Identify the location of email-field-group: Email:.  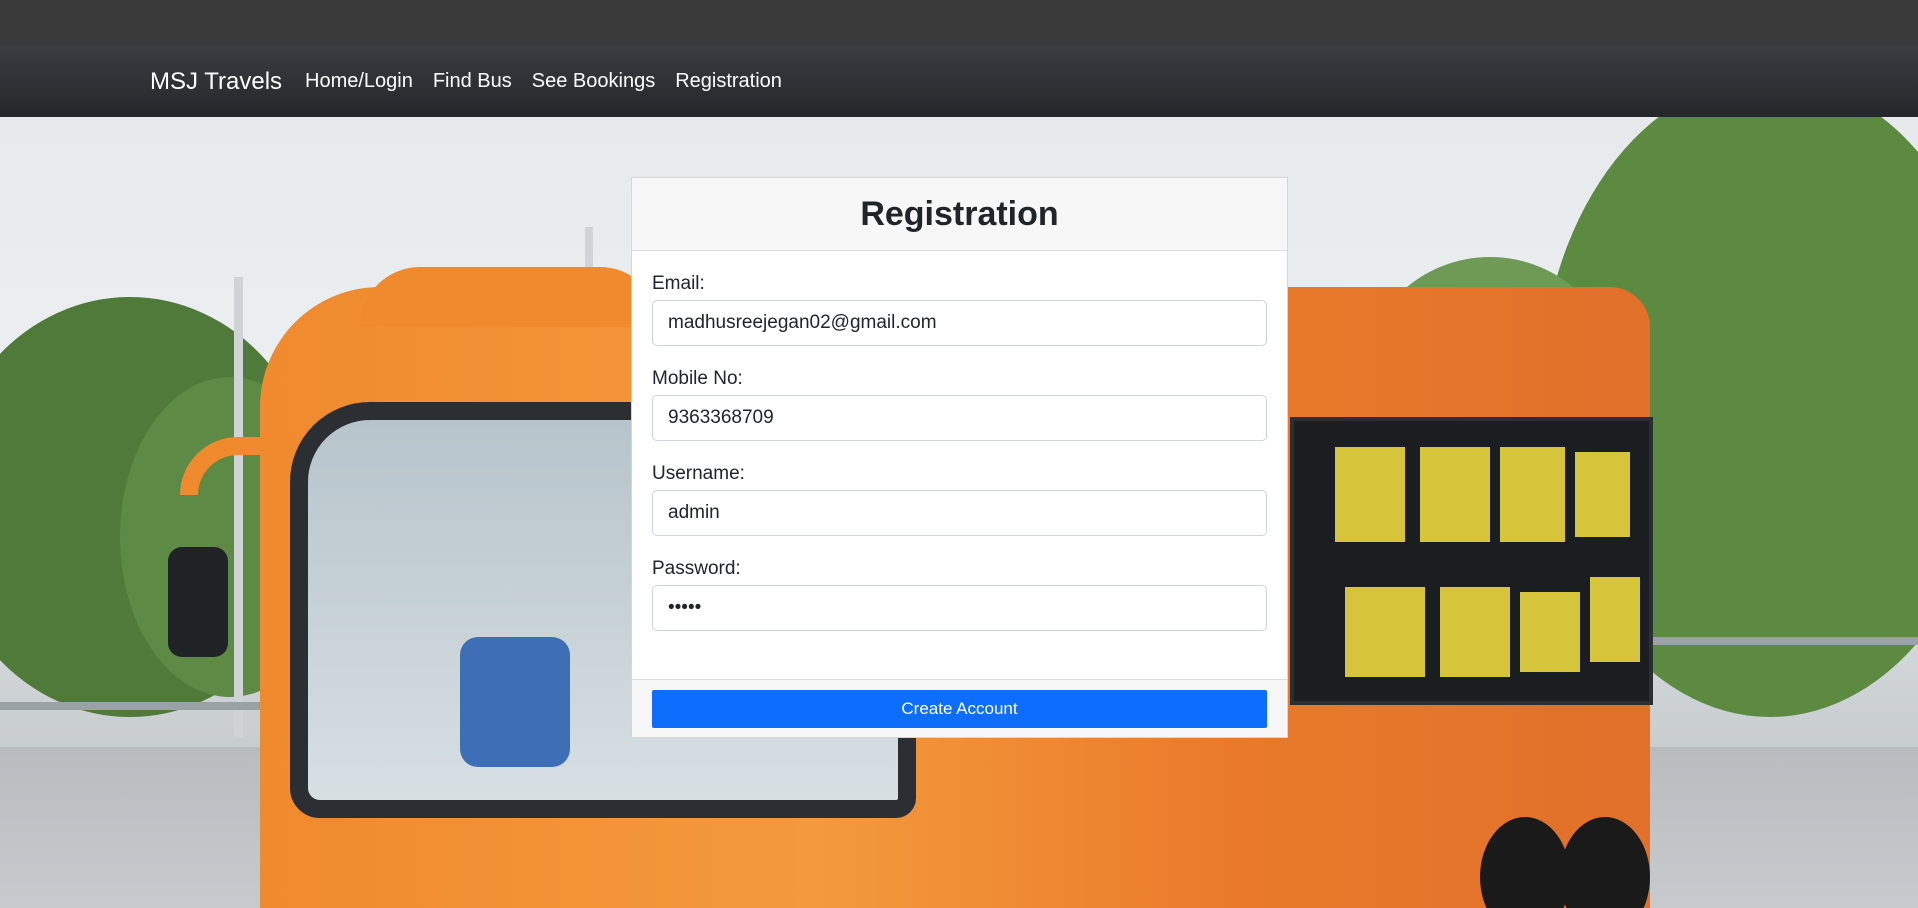
(959, 309).